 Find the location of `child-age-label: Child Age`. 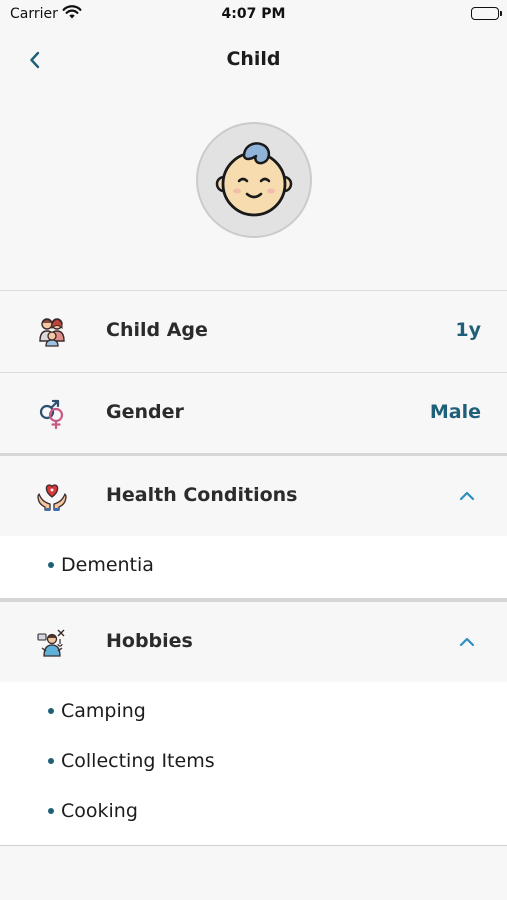

child-age-label: Child Age is located at coordinates (157, 330).